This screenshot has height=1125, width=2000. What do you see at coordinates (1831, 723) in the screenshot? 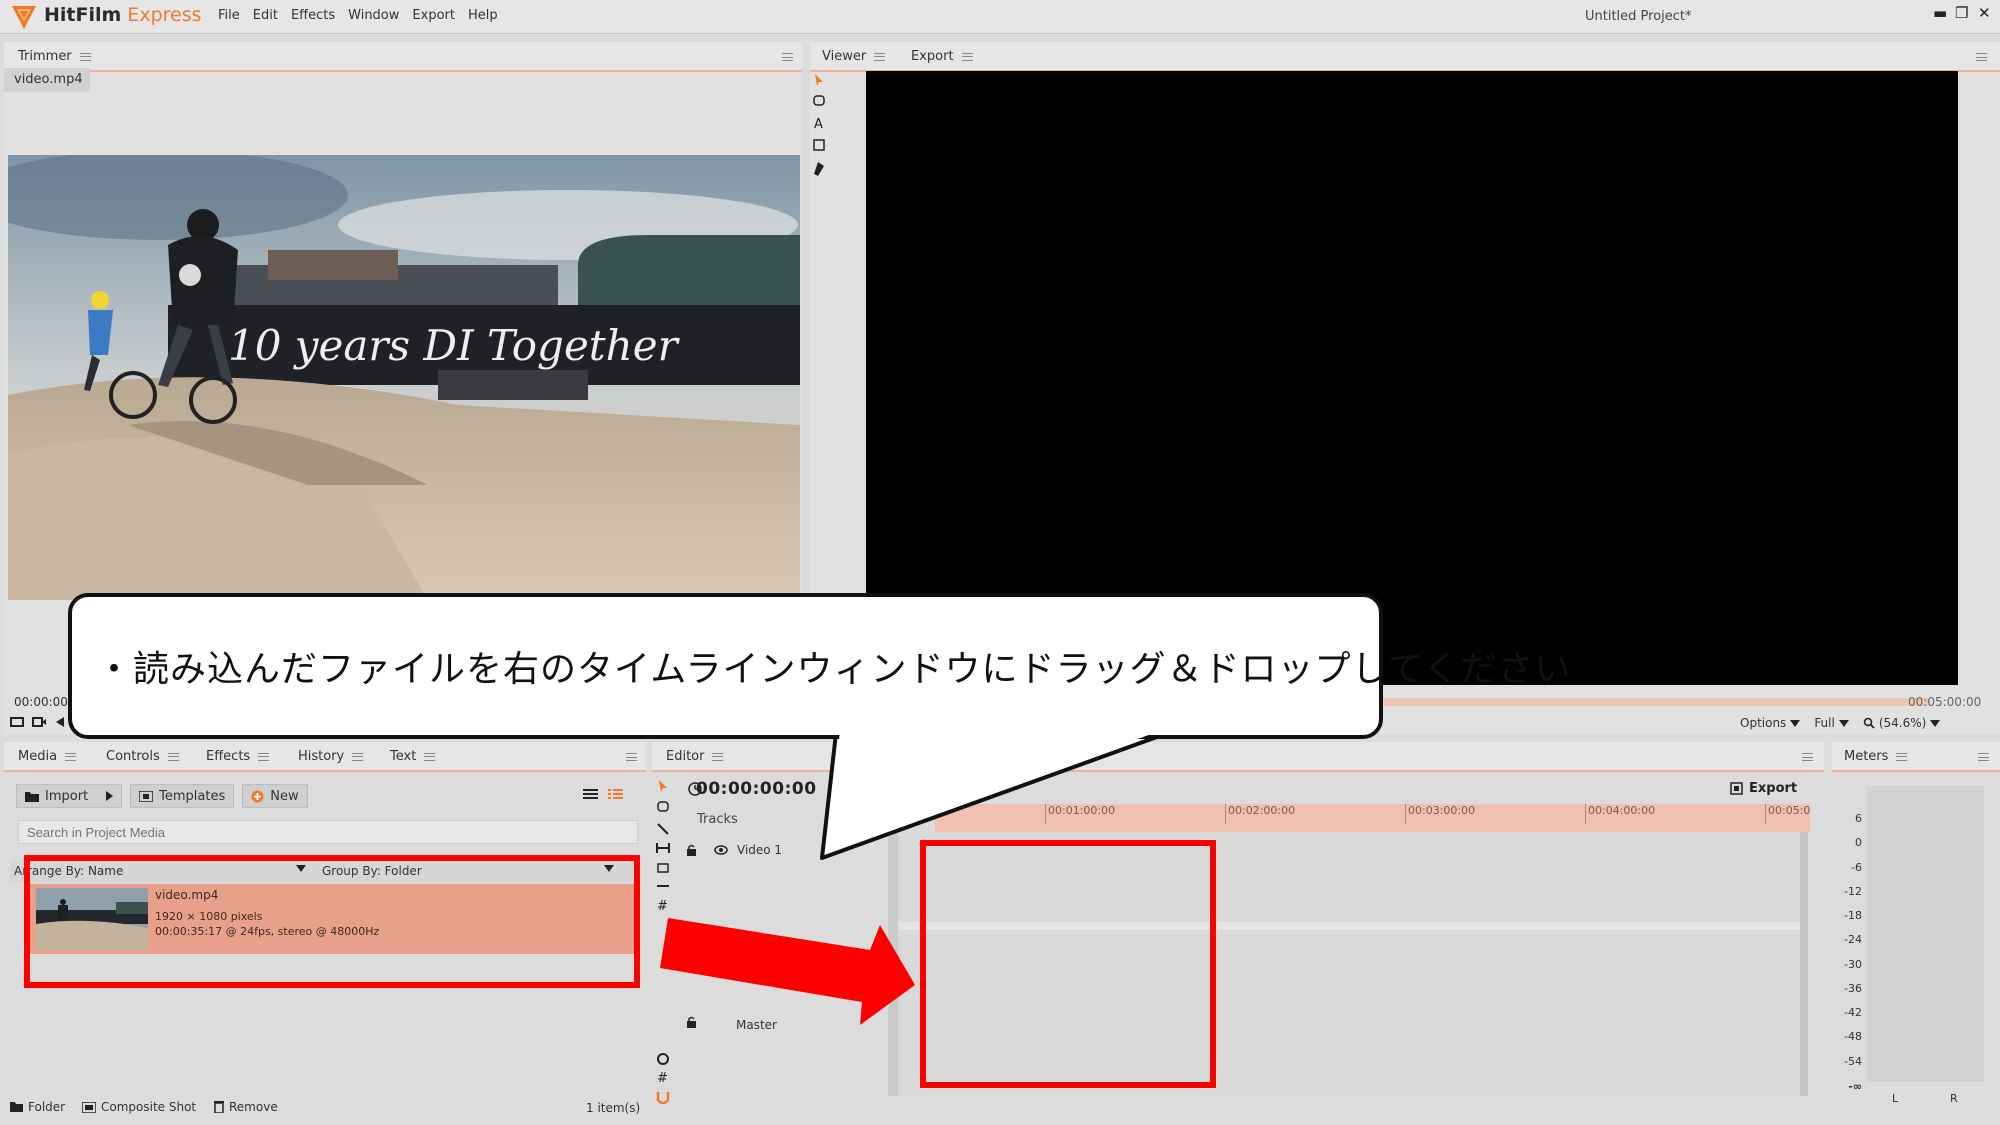
I see `quality-dropdown: Full` at bounding box center [1831, 723].